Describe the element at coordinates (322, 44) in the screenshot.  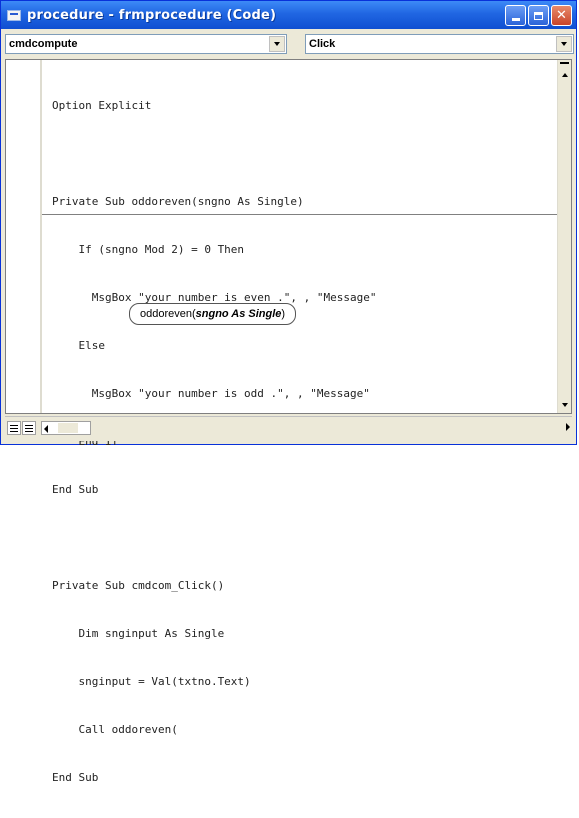
I see `procedure-dropdown-value: Click` at that location.